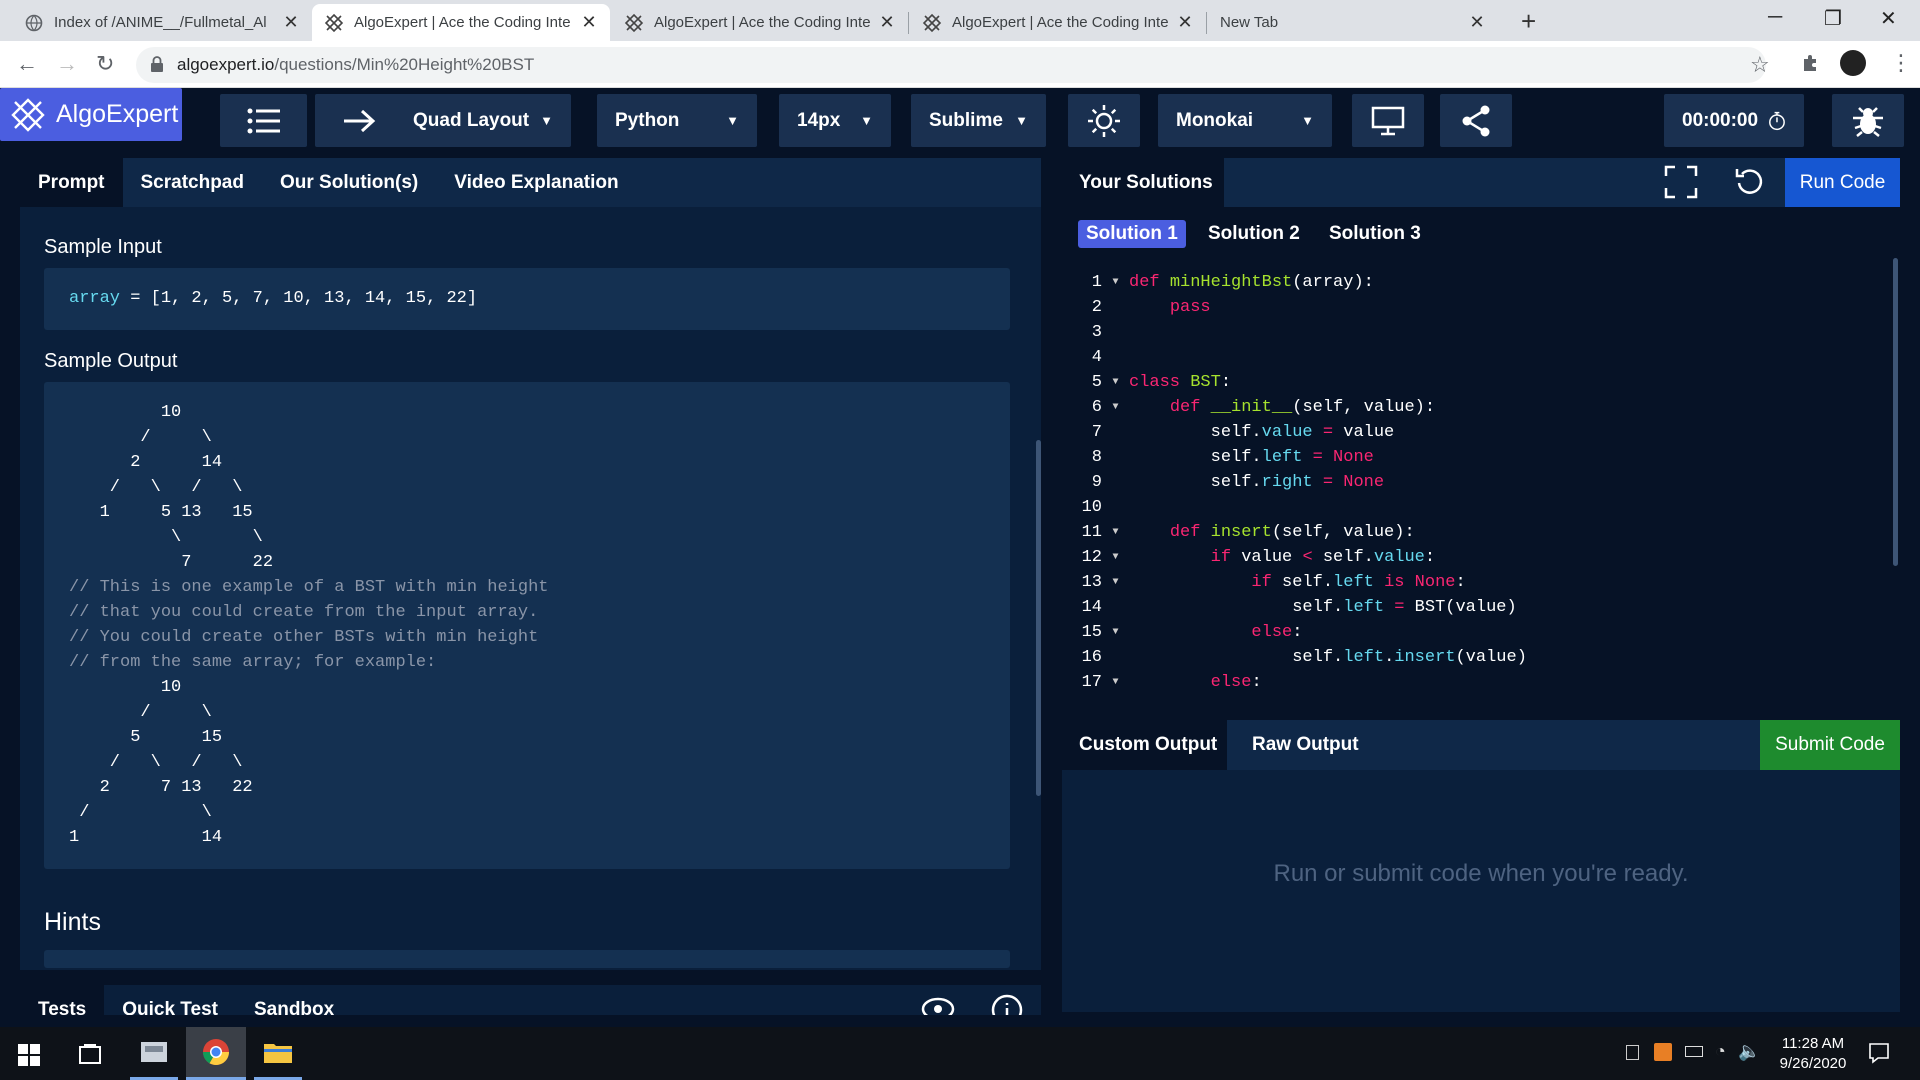  Describe the element at coordinates (1091, 532) in the screenshot. I see `line-number: 11` at that location.